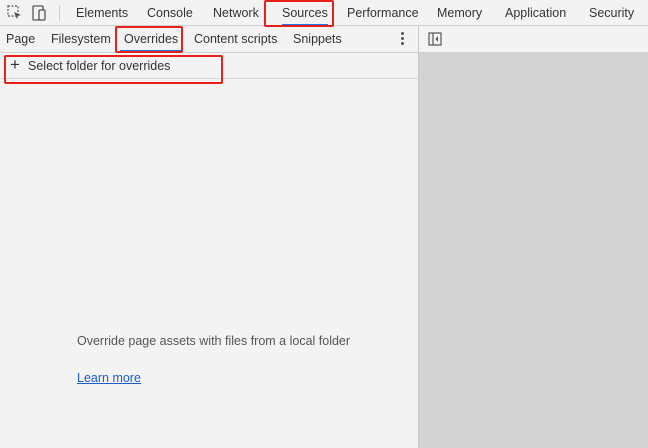  I want to click on more-vertical-icon, so click(402, 39).